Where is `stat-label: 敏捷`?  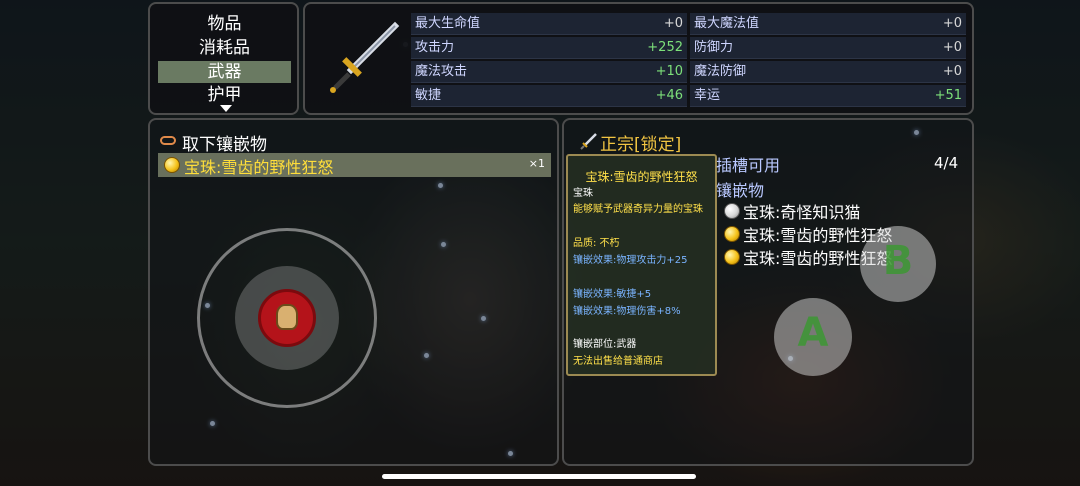 stat-label: 敏捷 is located at coordinates (428, 95).